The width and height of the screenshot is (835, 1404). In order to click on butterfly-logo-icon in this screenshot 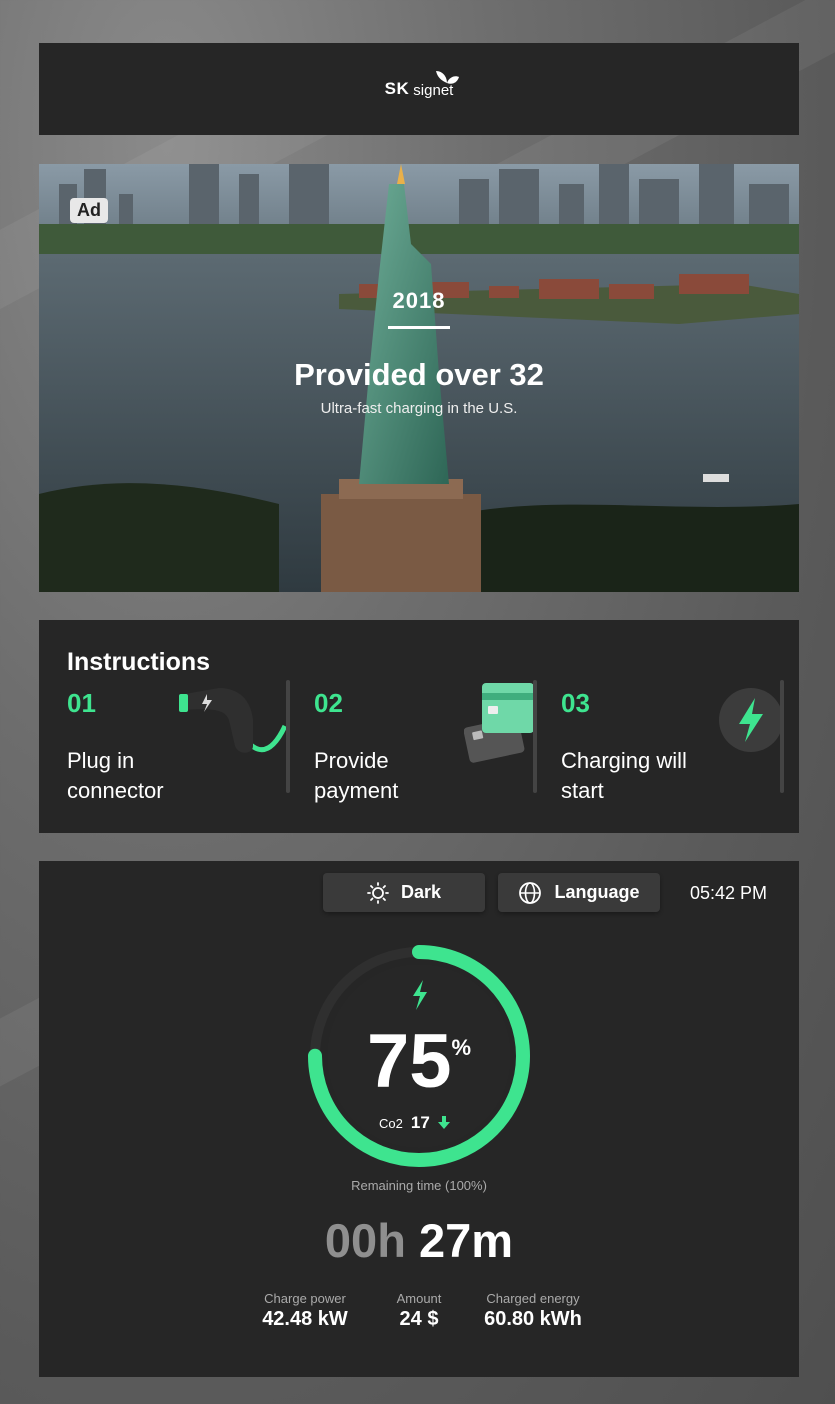, I will do `click(447, 77)`.